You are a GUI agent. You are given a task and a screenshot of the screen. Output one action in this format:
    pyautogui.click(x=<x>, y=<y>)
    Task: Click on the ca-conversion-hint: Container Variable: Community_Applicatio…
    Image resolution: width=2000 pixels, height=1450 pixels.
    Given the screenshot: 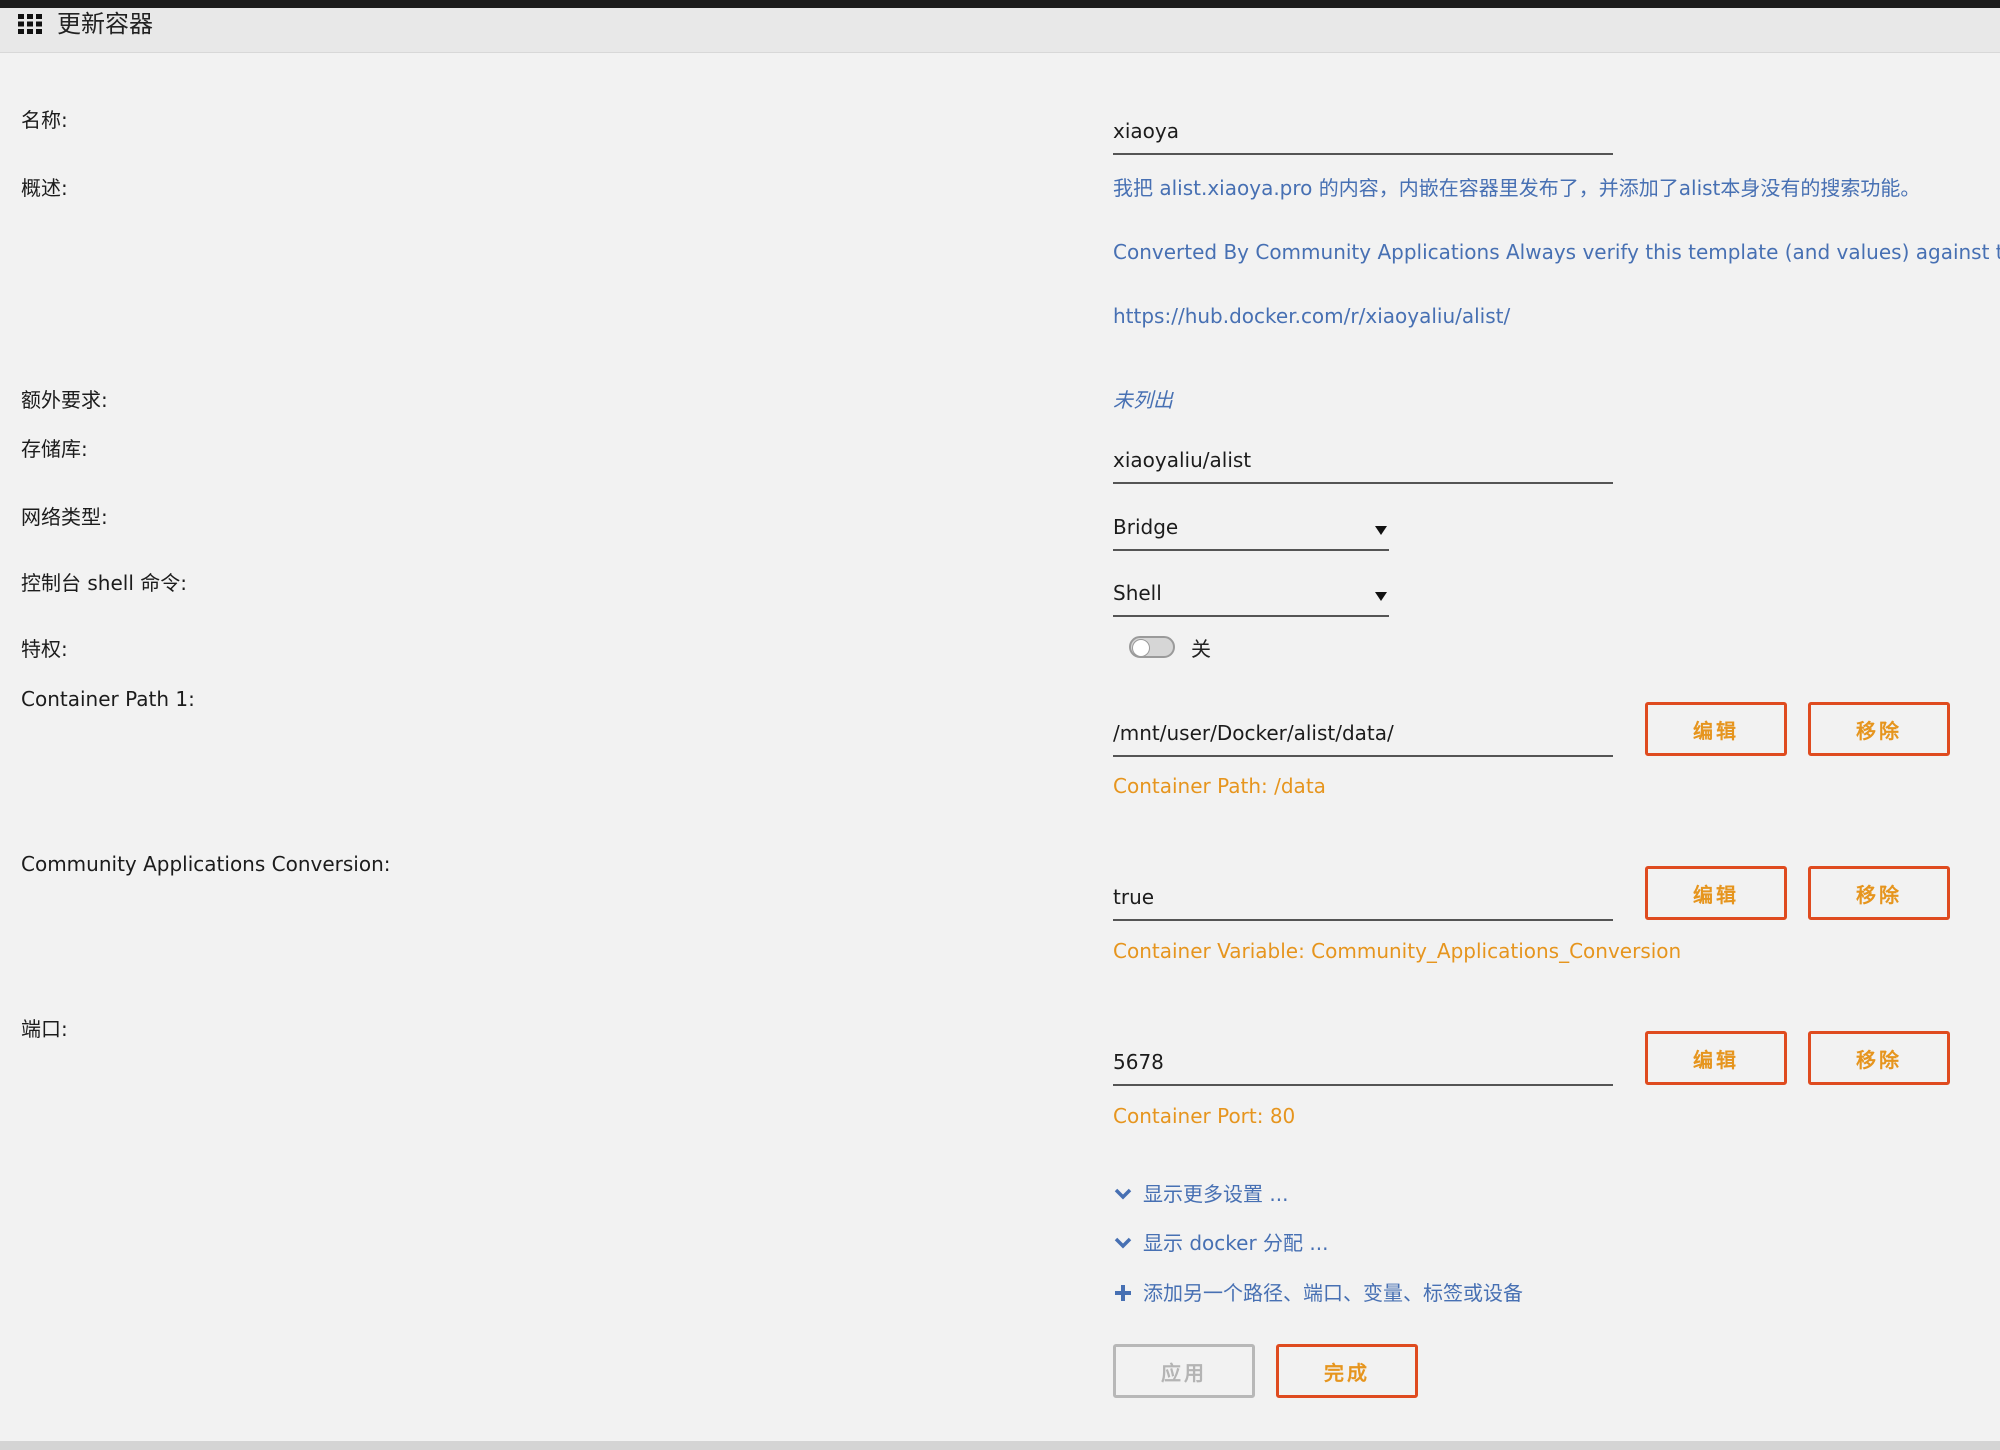 What is the action you would take?
    pyautogui.click(x=1397, y=951)
    